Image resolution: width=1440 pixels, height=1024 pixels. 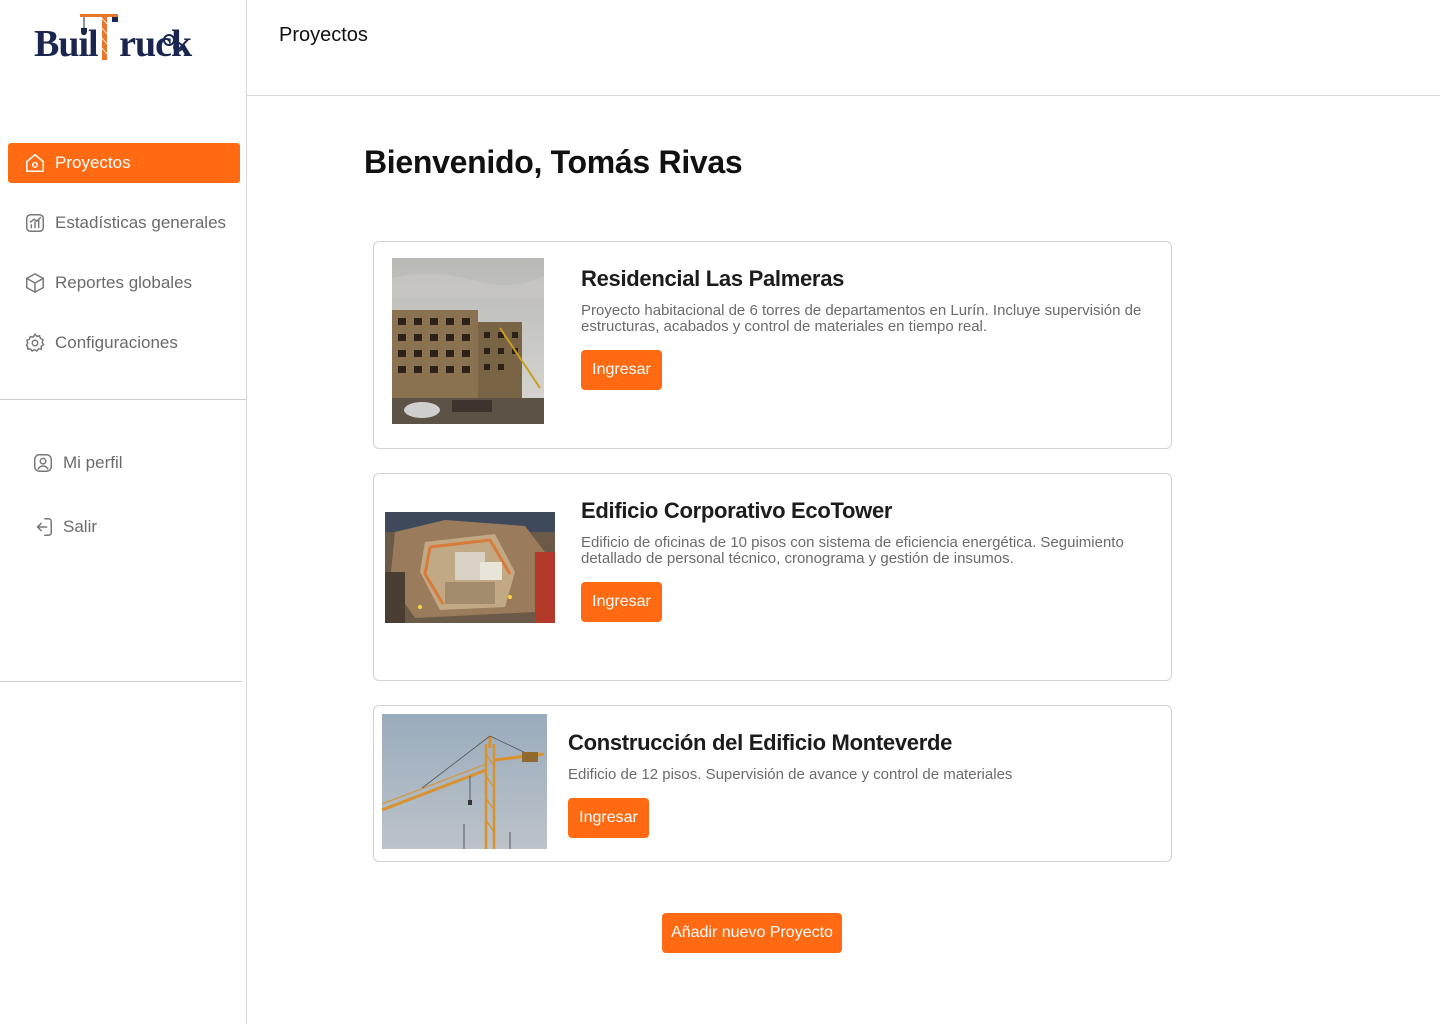 What do you see at coordinates (553, 162) in the screenshot?
I see `welcome-heading: Bienvenido, Tomás Rivas` at bounding box center [553, 162].